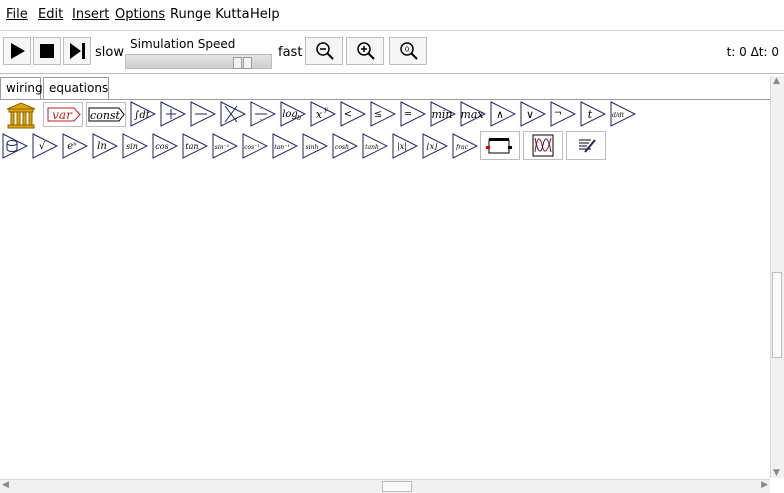  I want to click on run-button, so click(17, 51).